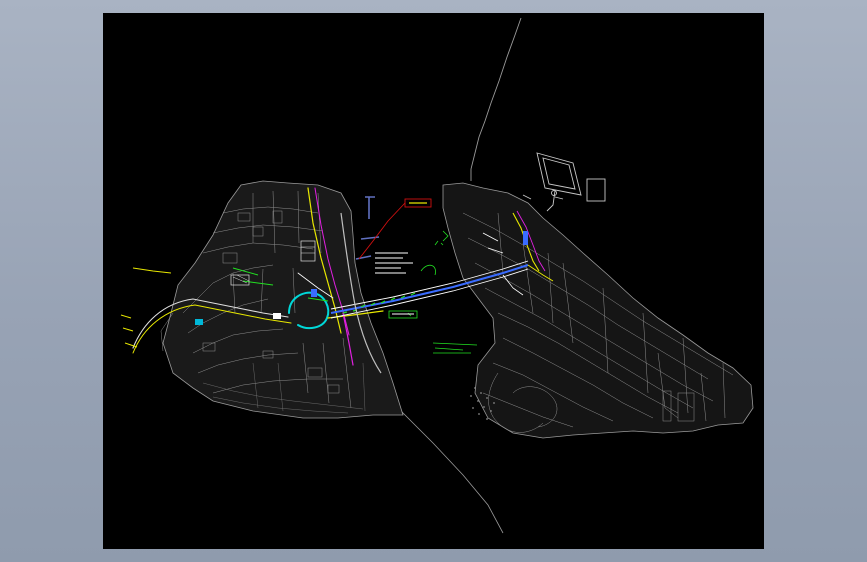 The height and width of the screenshot is (562, 867). Describe the element at coordinates (394, 263) in the screenshot. I see `center-text-block` at that location.